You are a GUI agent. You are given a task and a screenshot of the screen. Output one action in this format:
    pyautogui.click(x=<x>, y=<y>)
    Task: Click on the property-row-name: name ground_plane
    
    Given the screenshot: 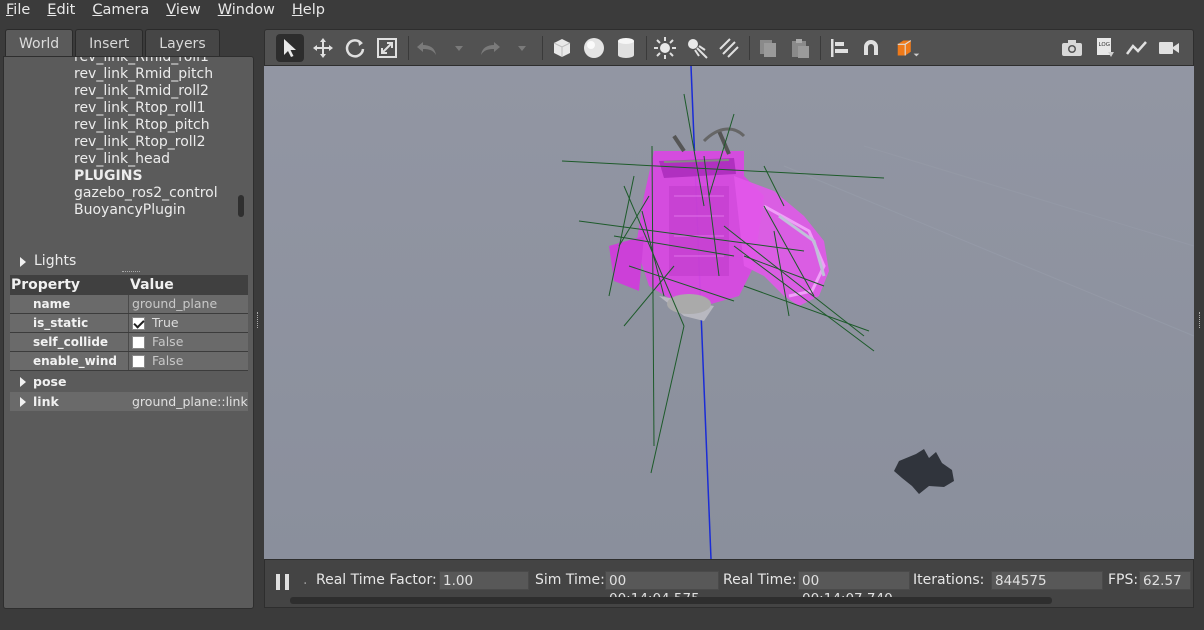 What is the action you would take?
    pyautogui.click(x=129, y=304)
    